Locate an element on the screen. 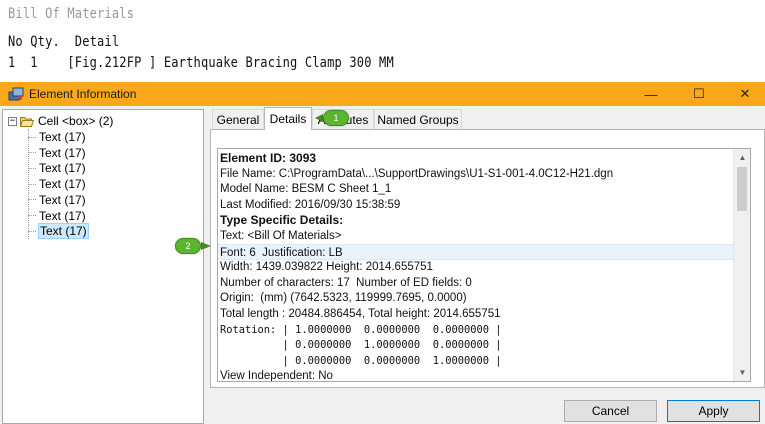  title-bar: Element Information — ☐ ✕ is located at coordinates (382, 94).